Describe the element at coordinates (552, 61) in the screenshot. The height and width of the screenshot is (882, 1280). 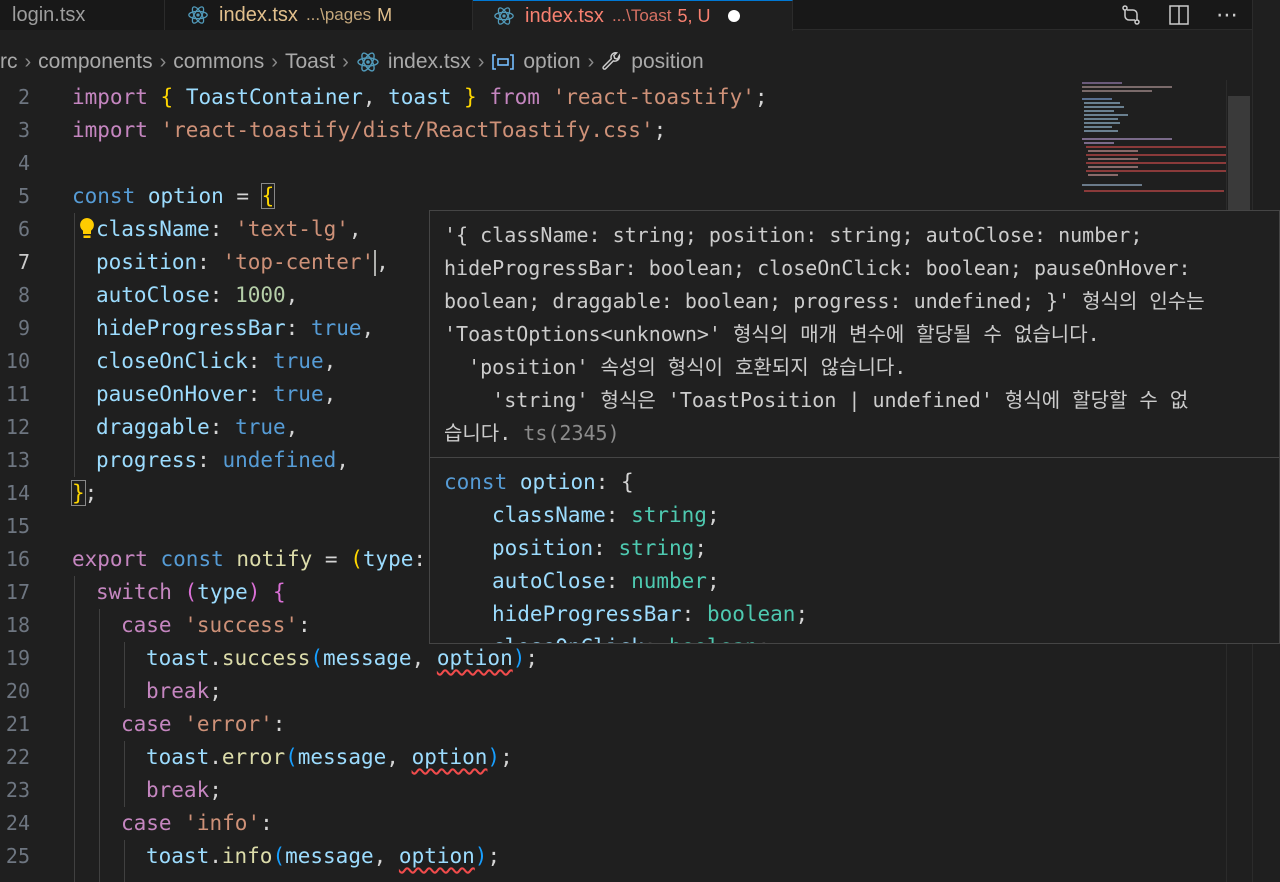
I see `breadcrumb-item: option` at that location.